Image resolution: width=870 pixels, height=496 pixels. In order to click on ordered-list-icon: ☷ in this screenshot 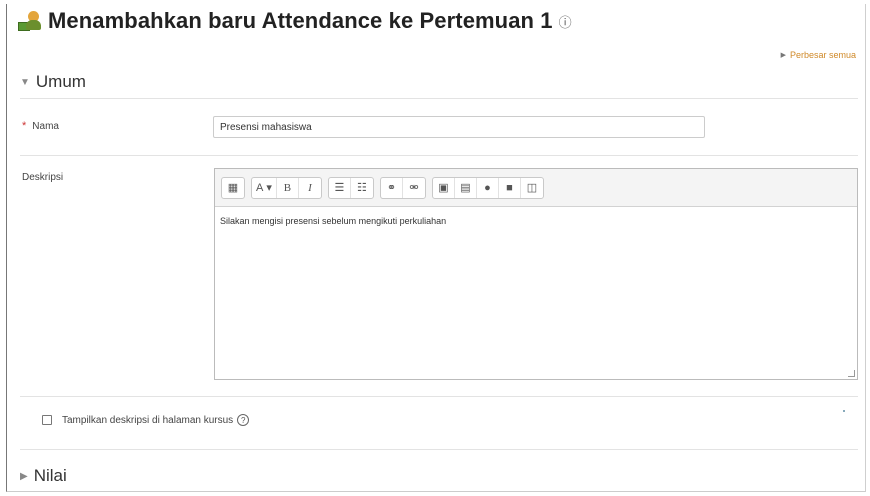, I will do `click(362, 188)`.